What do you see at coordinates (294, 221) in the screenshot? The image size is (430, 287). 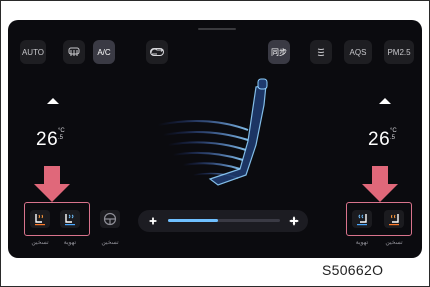 I see `fan-high-icon` at bounding box center [294, 221].